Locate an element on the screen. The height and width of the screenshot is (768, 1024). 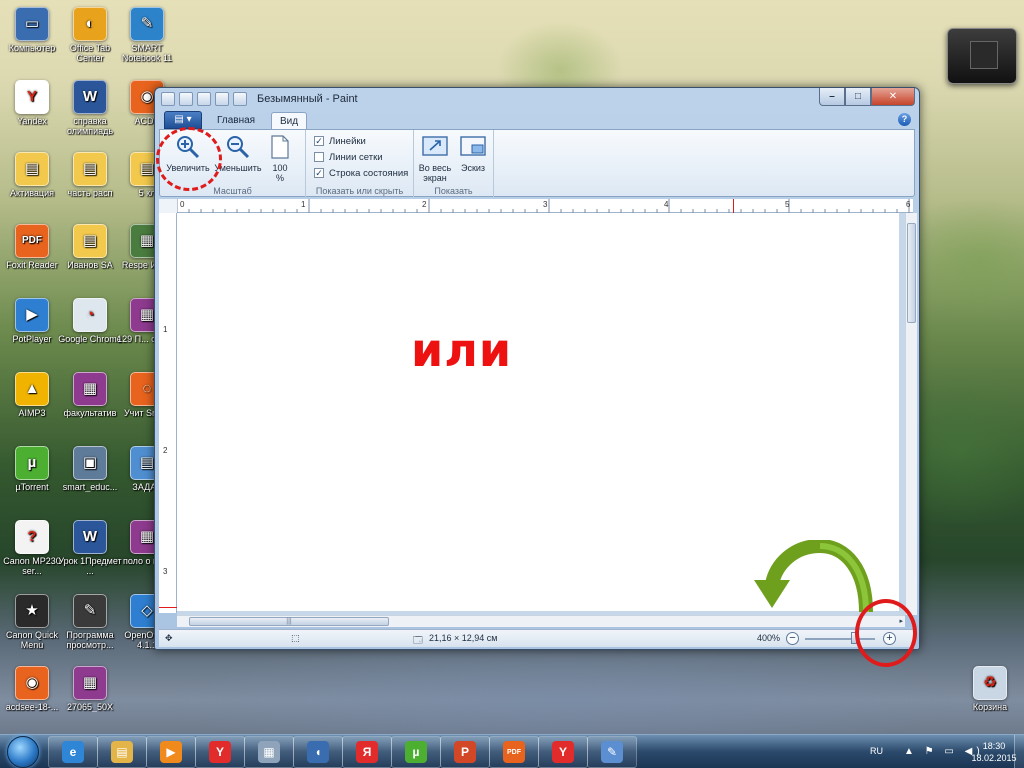
ruler-mark: 3 is located at coordinates (545, 204).